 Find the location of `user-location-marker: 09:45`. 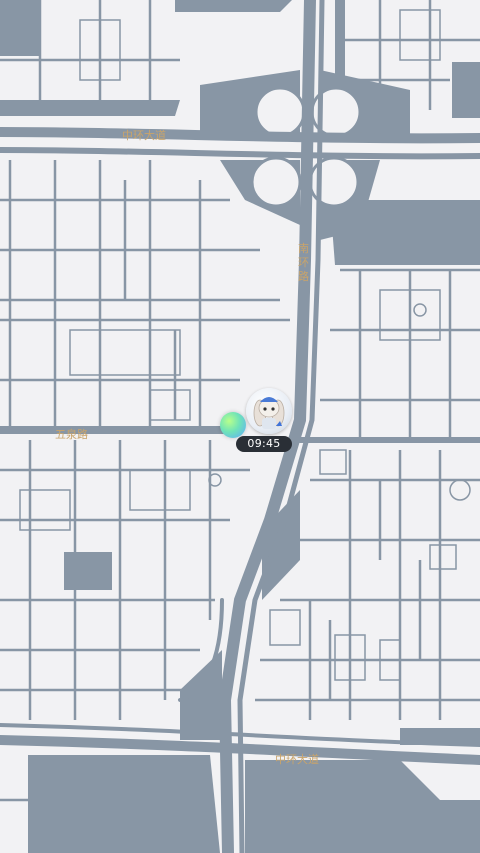

user-location-marker: 09:45 is located at coordinates (257, 420).